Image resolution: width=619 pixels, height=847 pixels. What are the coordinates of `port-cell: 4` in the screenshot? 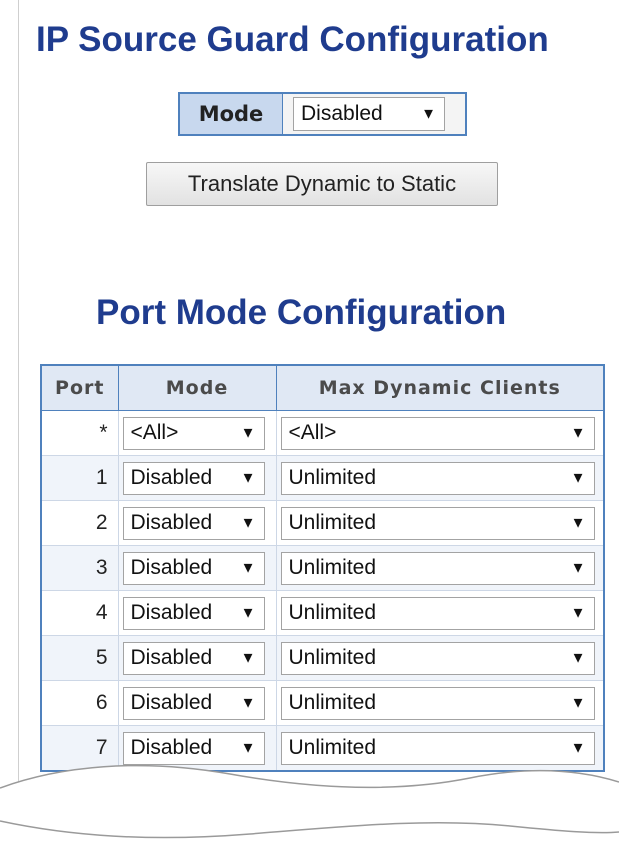 It's located at (79, 613).